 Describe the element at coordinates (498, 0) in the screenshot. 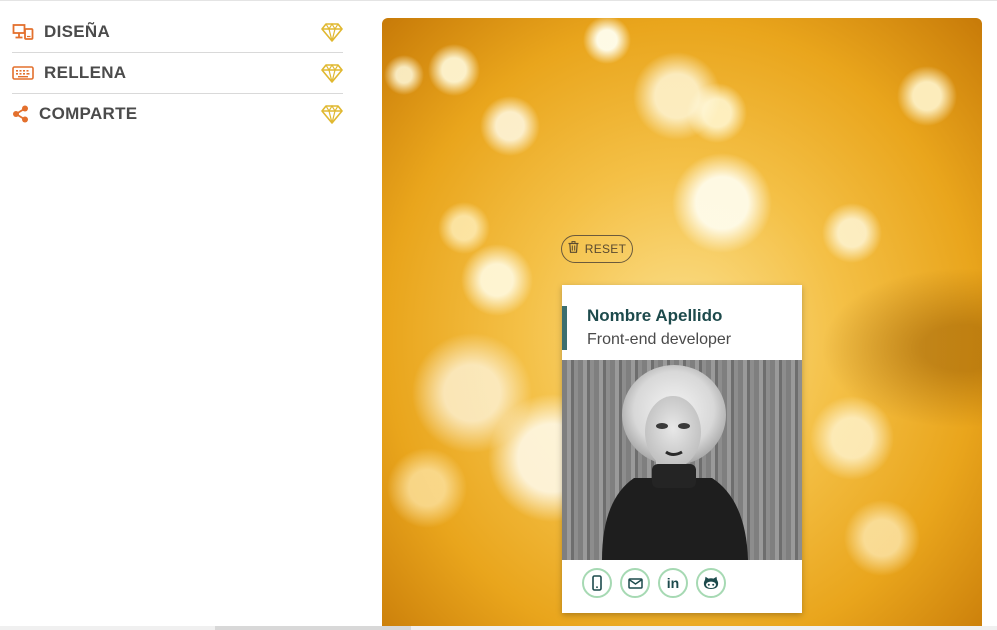

I see `top-border` at that location.